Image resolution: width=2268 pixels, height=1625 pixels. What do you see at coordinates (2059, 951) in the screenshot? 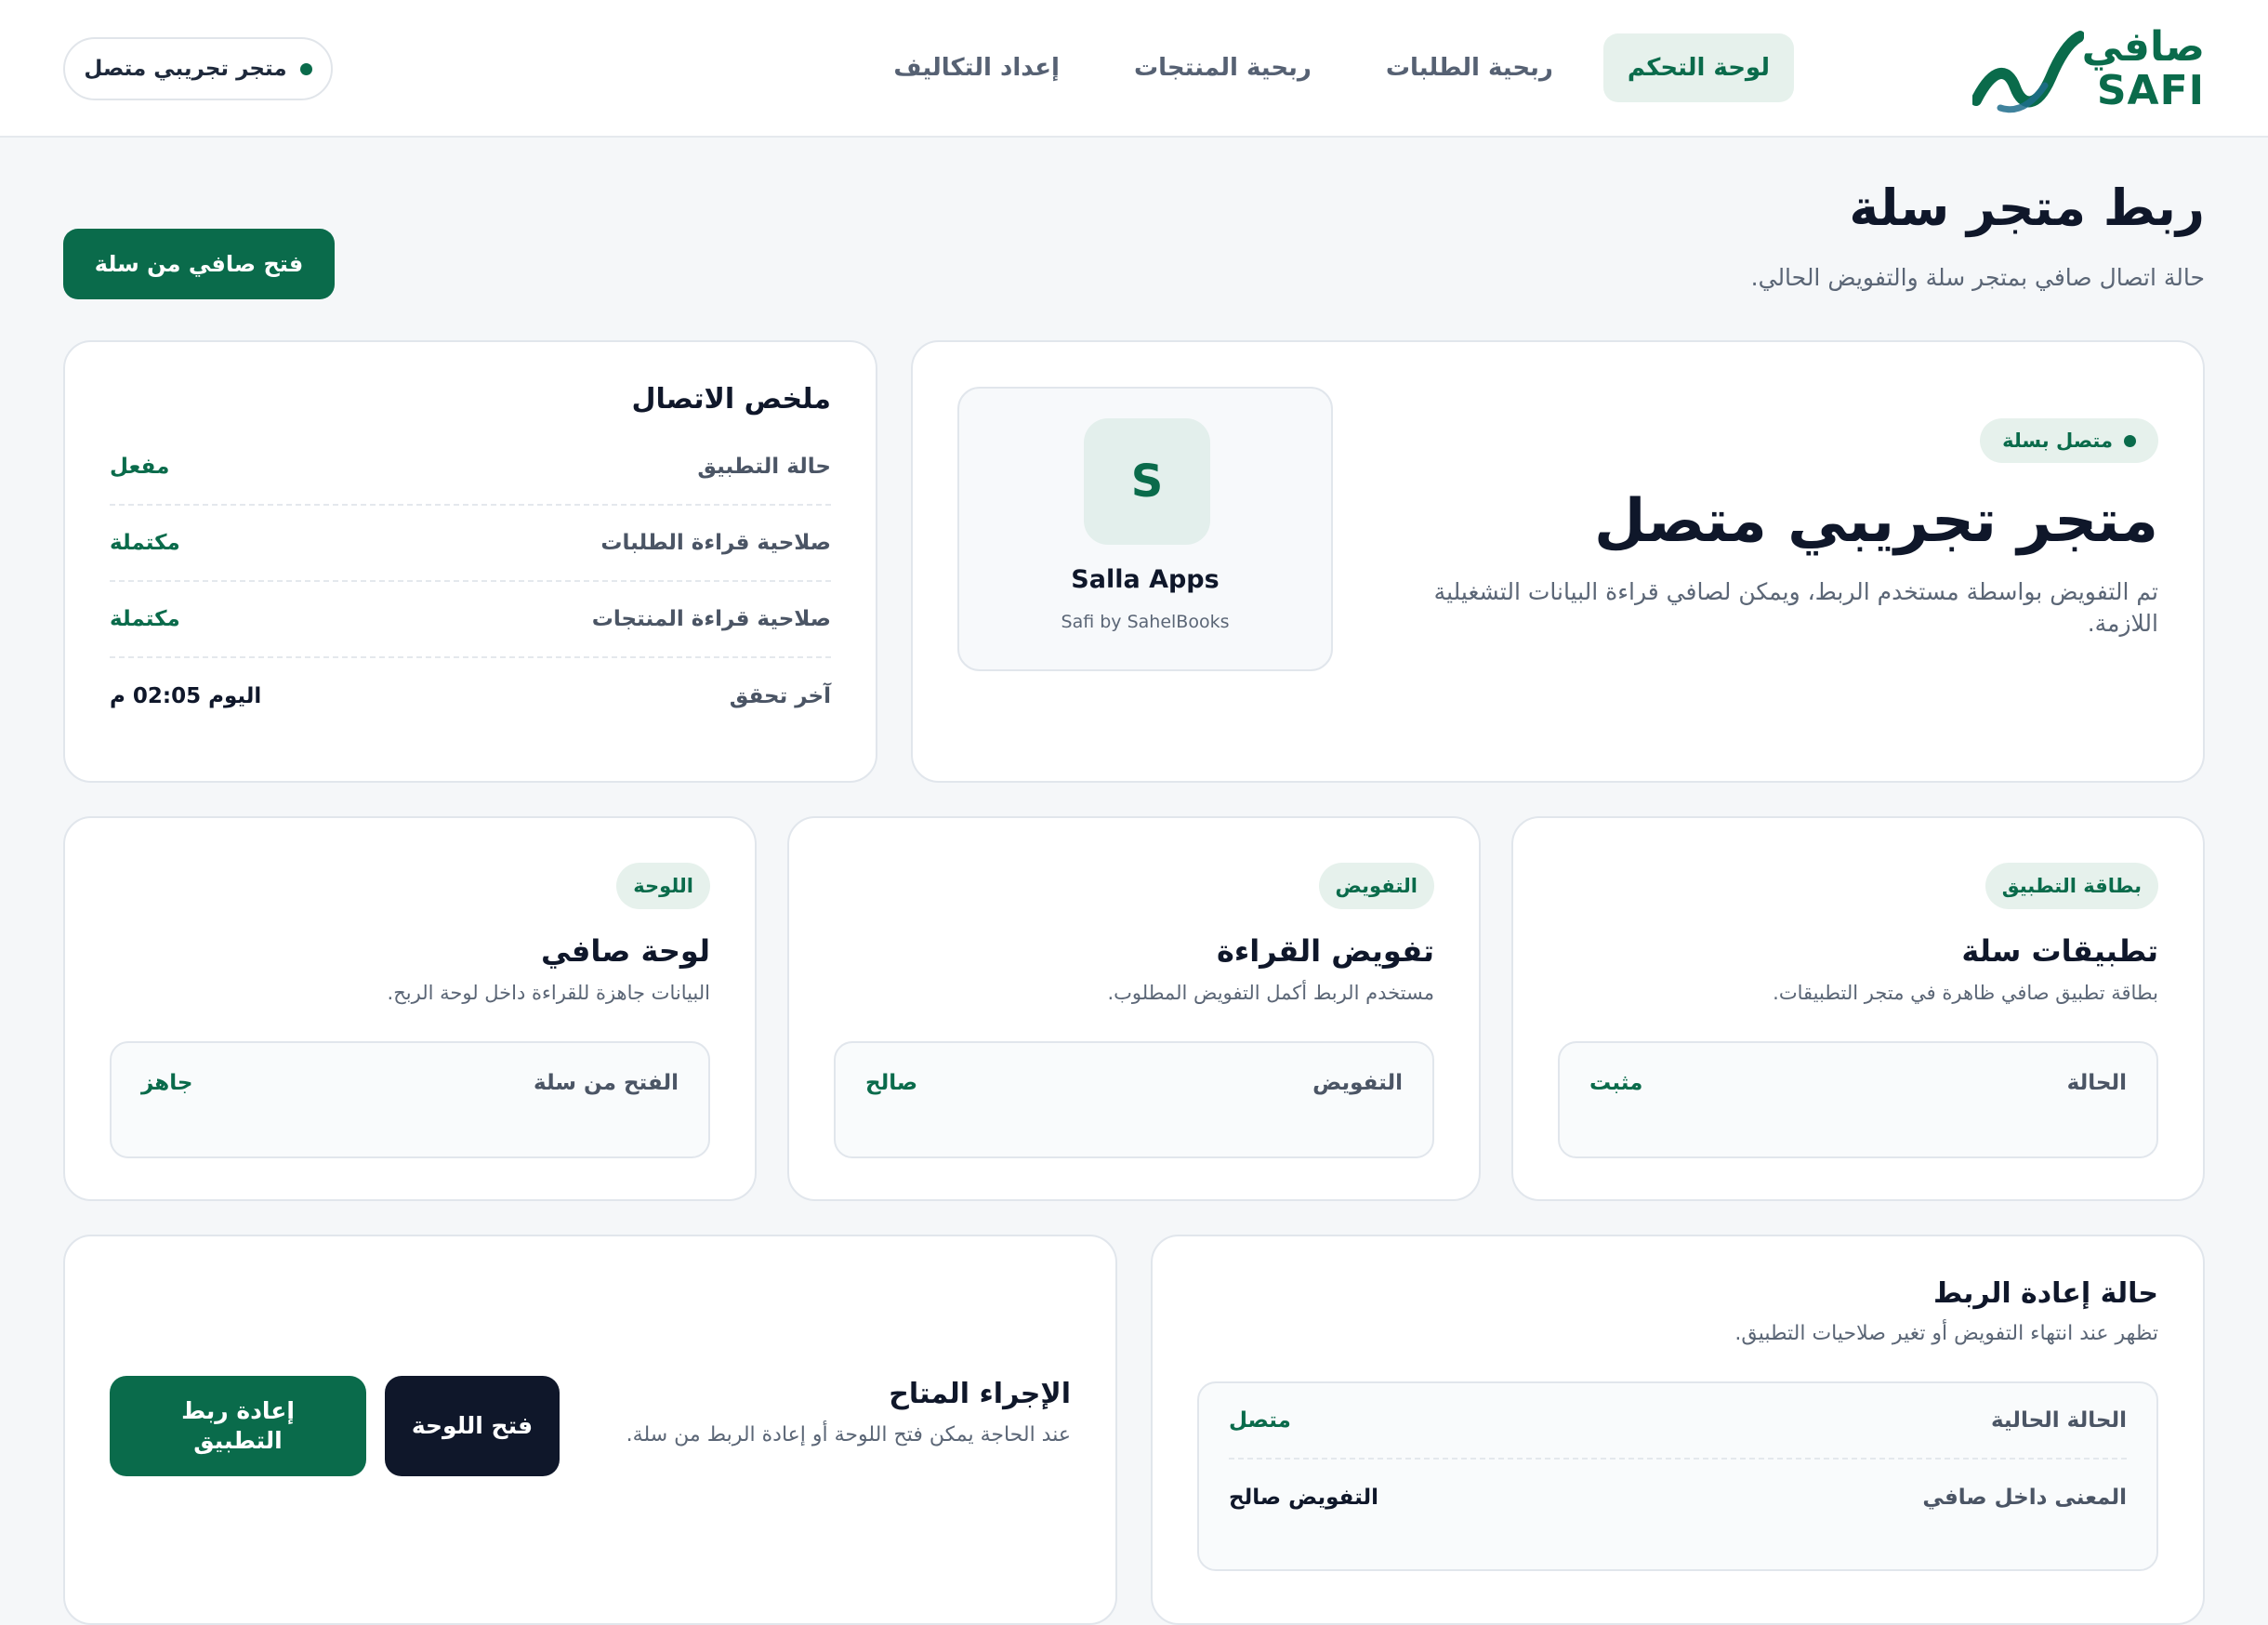
I see `feature-title: تطبيقات سلة` at bounding box center [2059, 951].